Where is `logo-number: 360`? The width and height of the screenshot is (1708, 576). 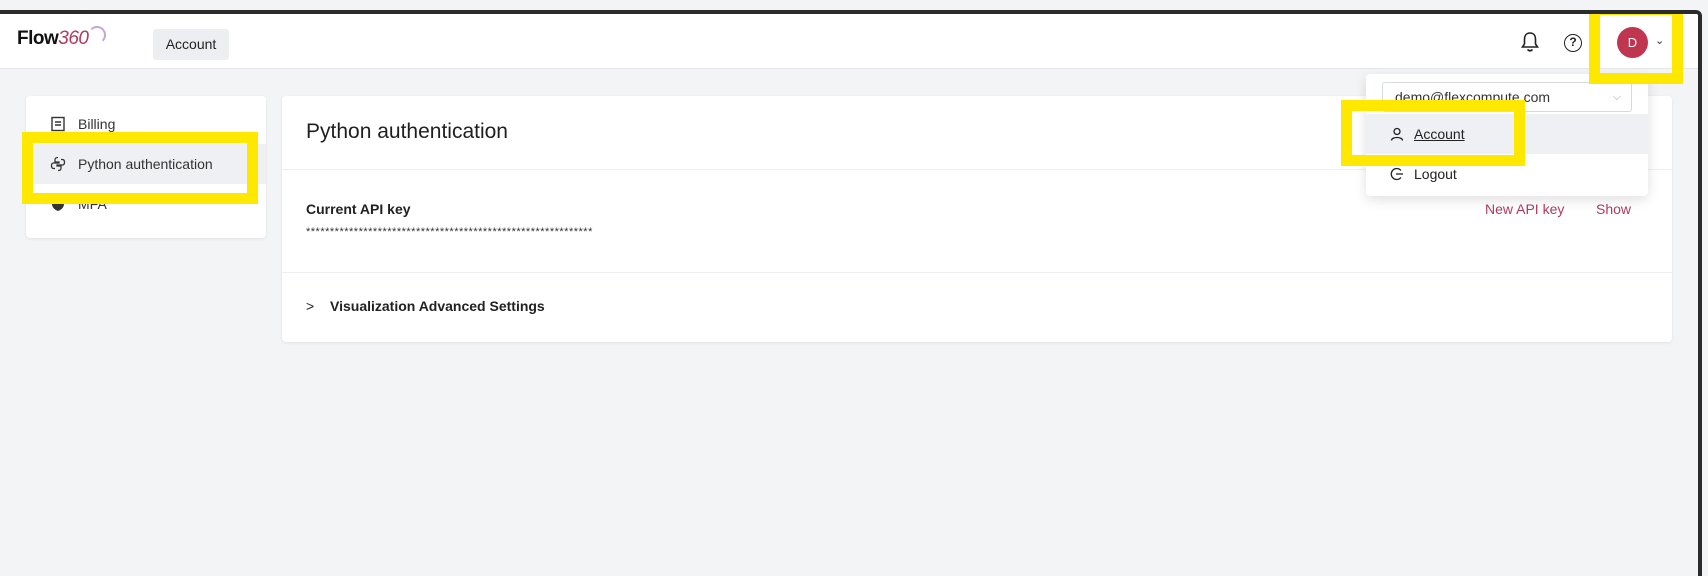 logo-number: 360 is located at coordinates (73, 38).